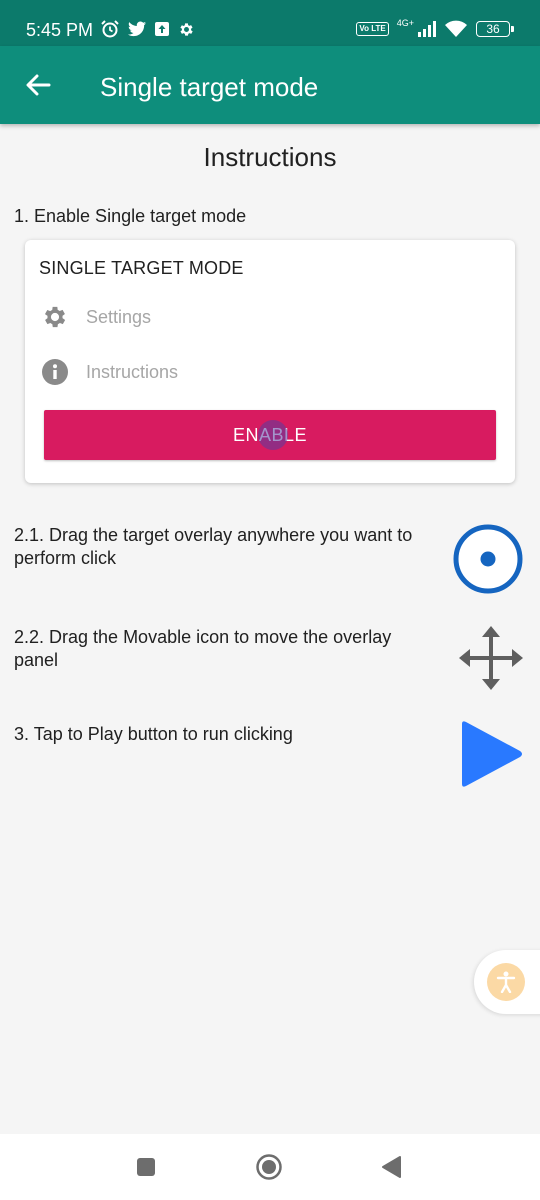 The image size is (540, 1200). I want to click on status-bar: 5:45 PM Vo LTE 4G+ 36, so click(270, 23).